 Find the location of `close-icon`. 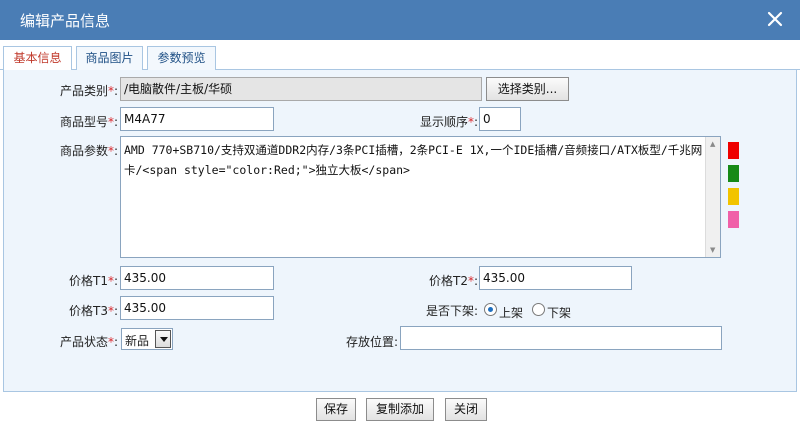

close-icon is located at coordinates (775, 19).